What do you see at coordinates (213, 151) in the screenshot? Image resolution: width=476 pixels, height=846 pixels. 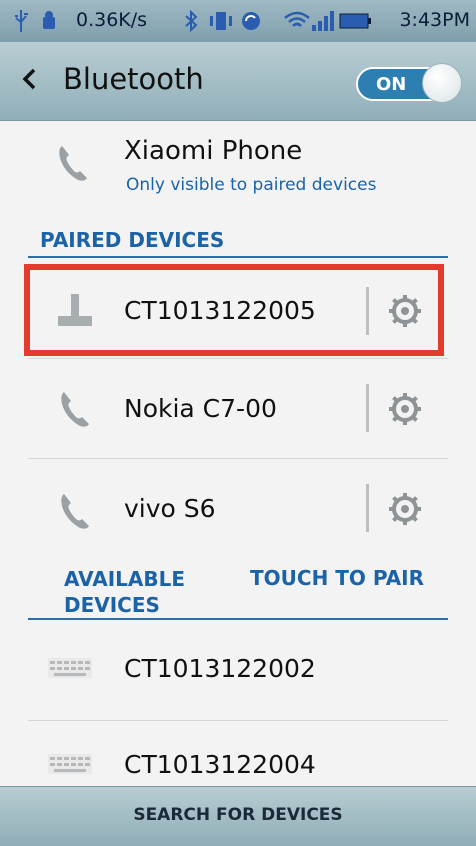 I see `this-device-name: Xiaomi Phone` at bounding box center [213, 151].